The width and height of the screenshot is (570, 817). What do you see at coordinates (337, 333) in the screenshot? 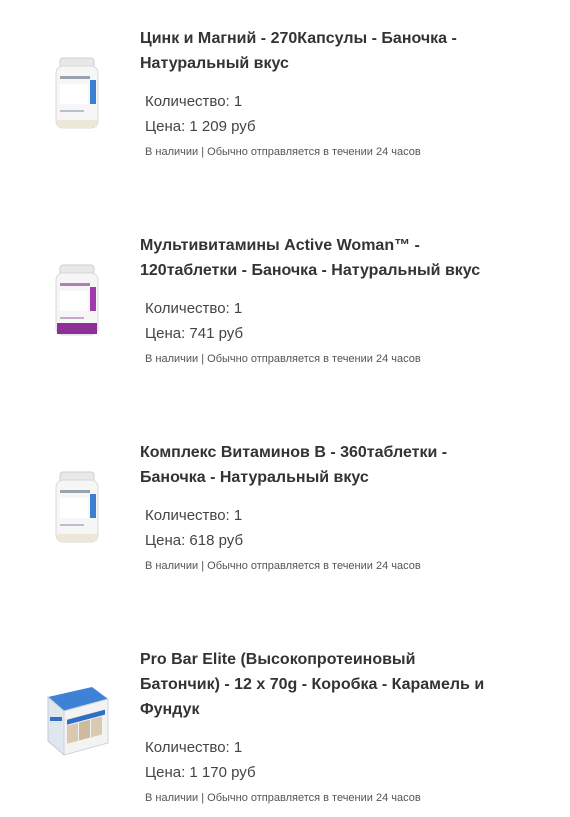
I see `price-row: Цена: 741 руб` at bounding box center [337, 333].